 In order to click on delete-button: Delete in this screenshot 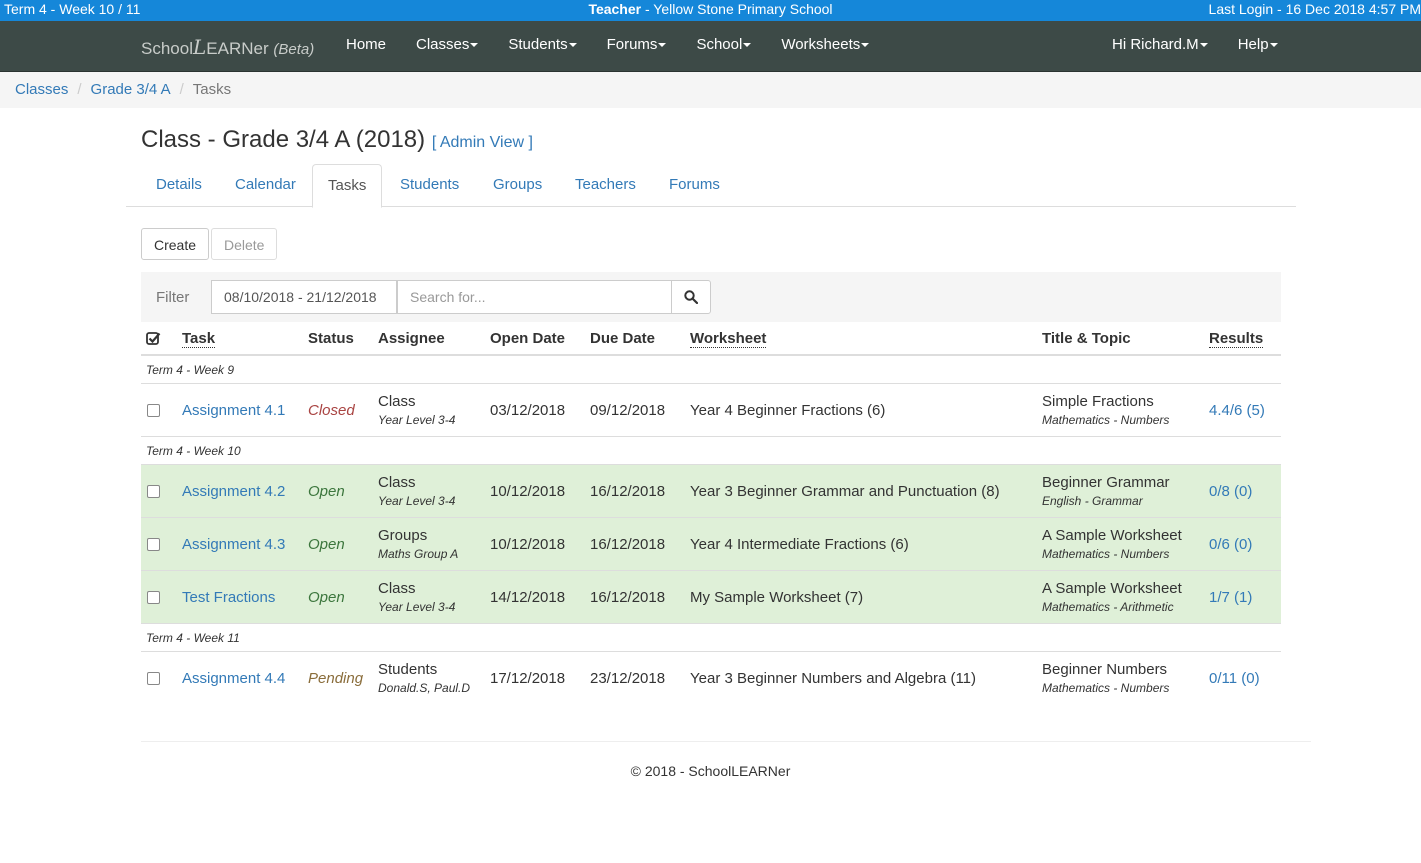, I will do `click(244, 244)`.